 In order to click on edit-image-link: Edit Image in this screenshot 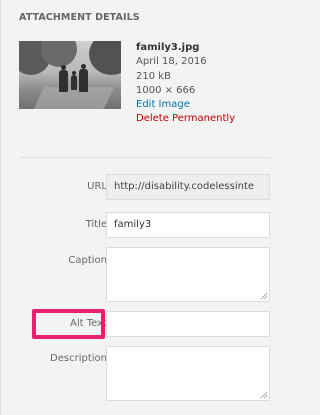, I will do `click(185, 105)`.